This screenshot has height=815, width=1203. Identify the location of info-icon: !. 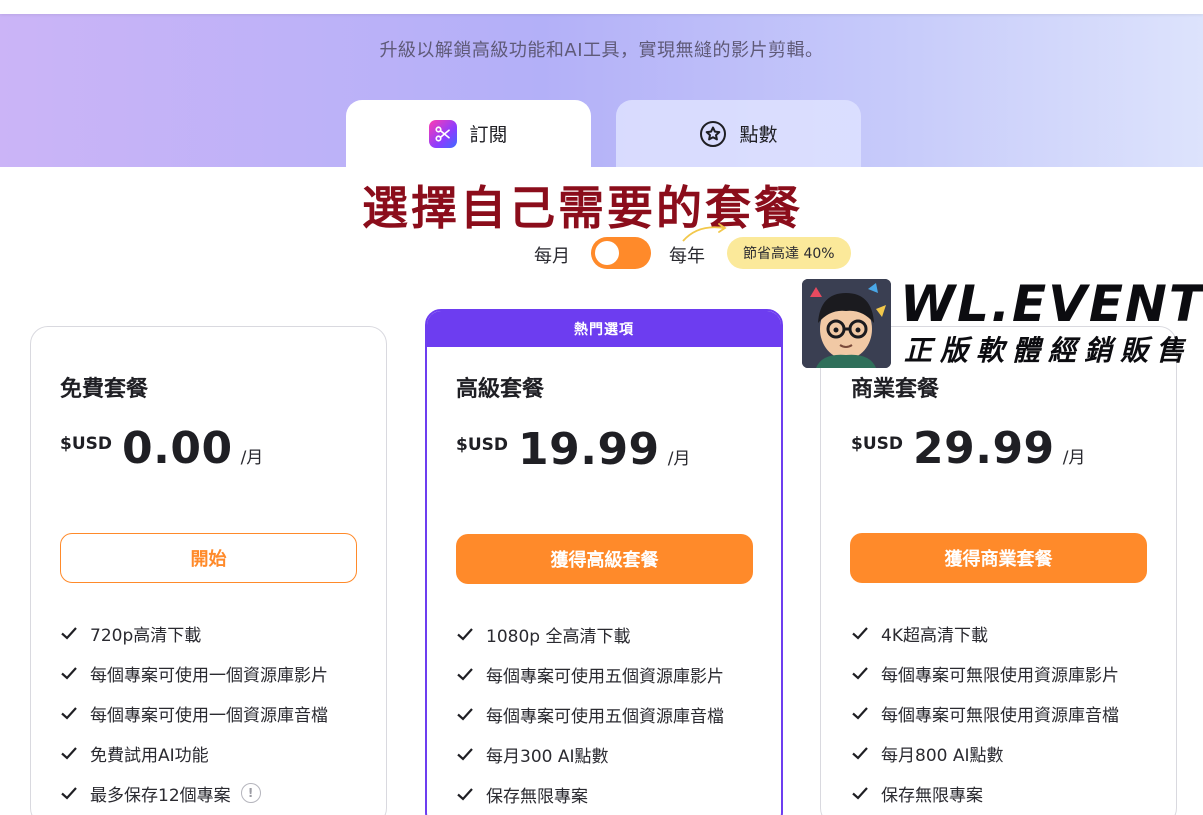
(250, 793).